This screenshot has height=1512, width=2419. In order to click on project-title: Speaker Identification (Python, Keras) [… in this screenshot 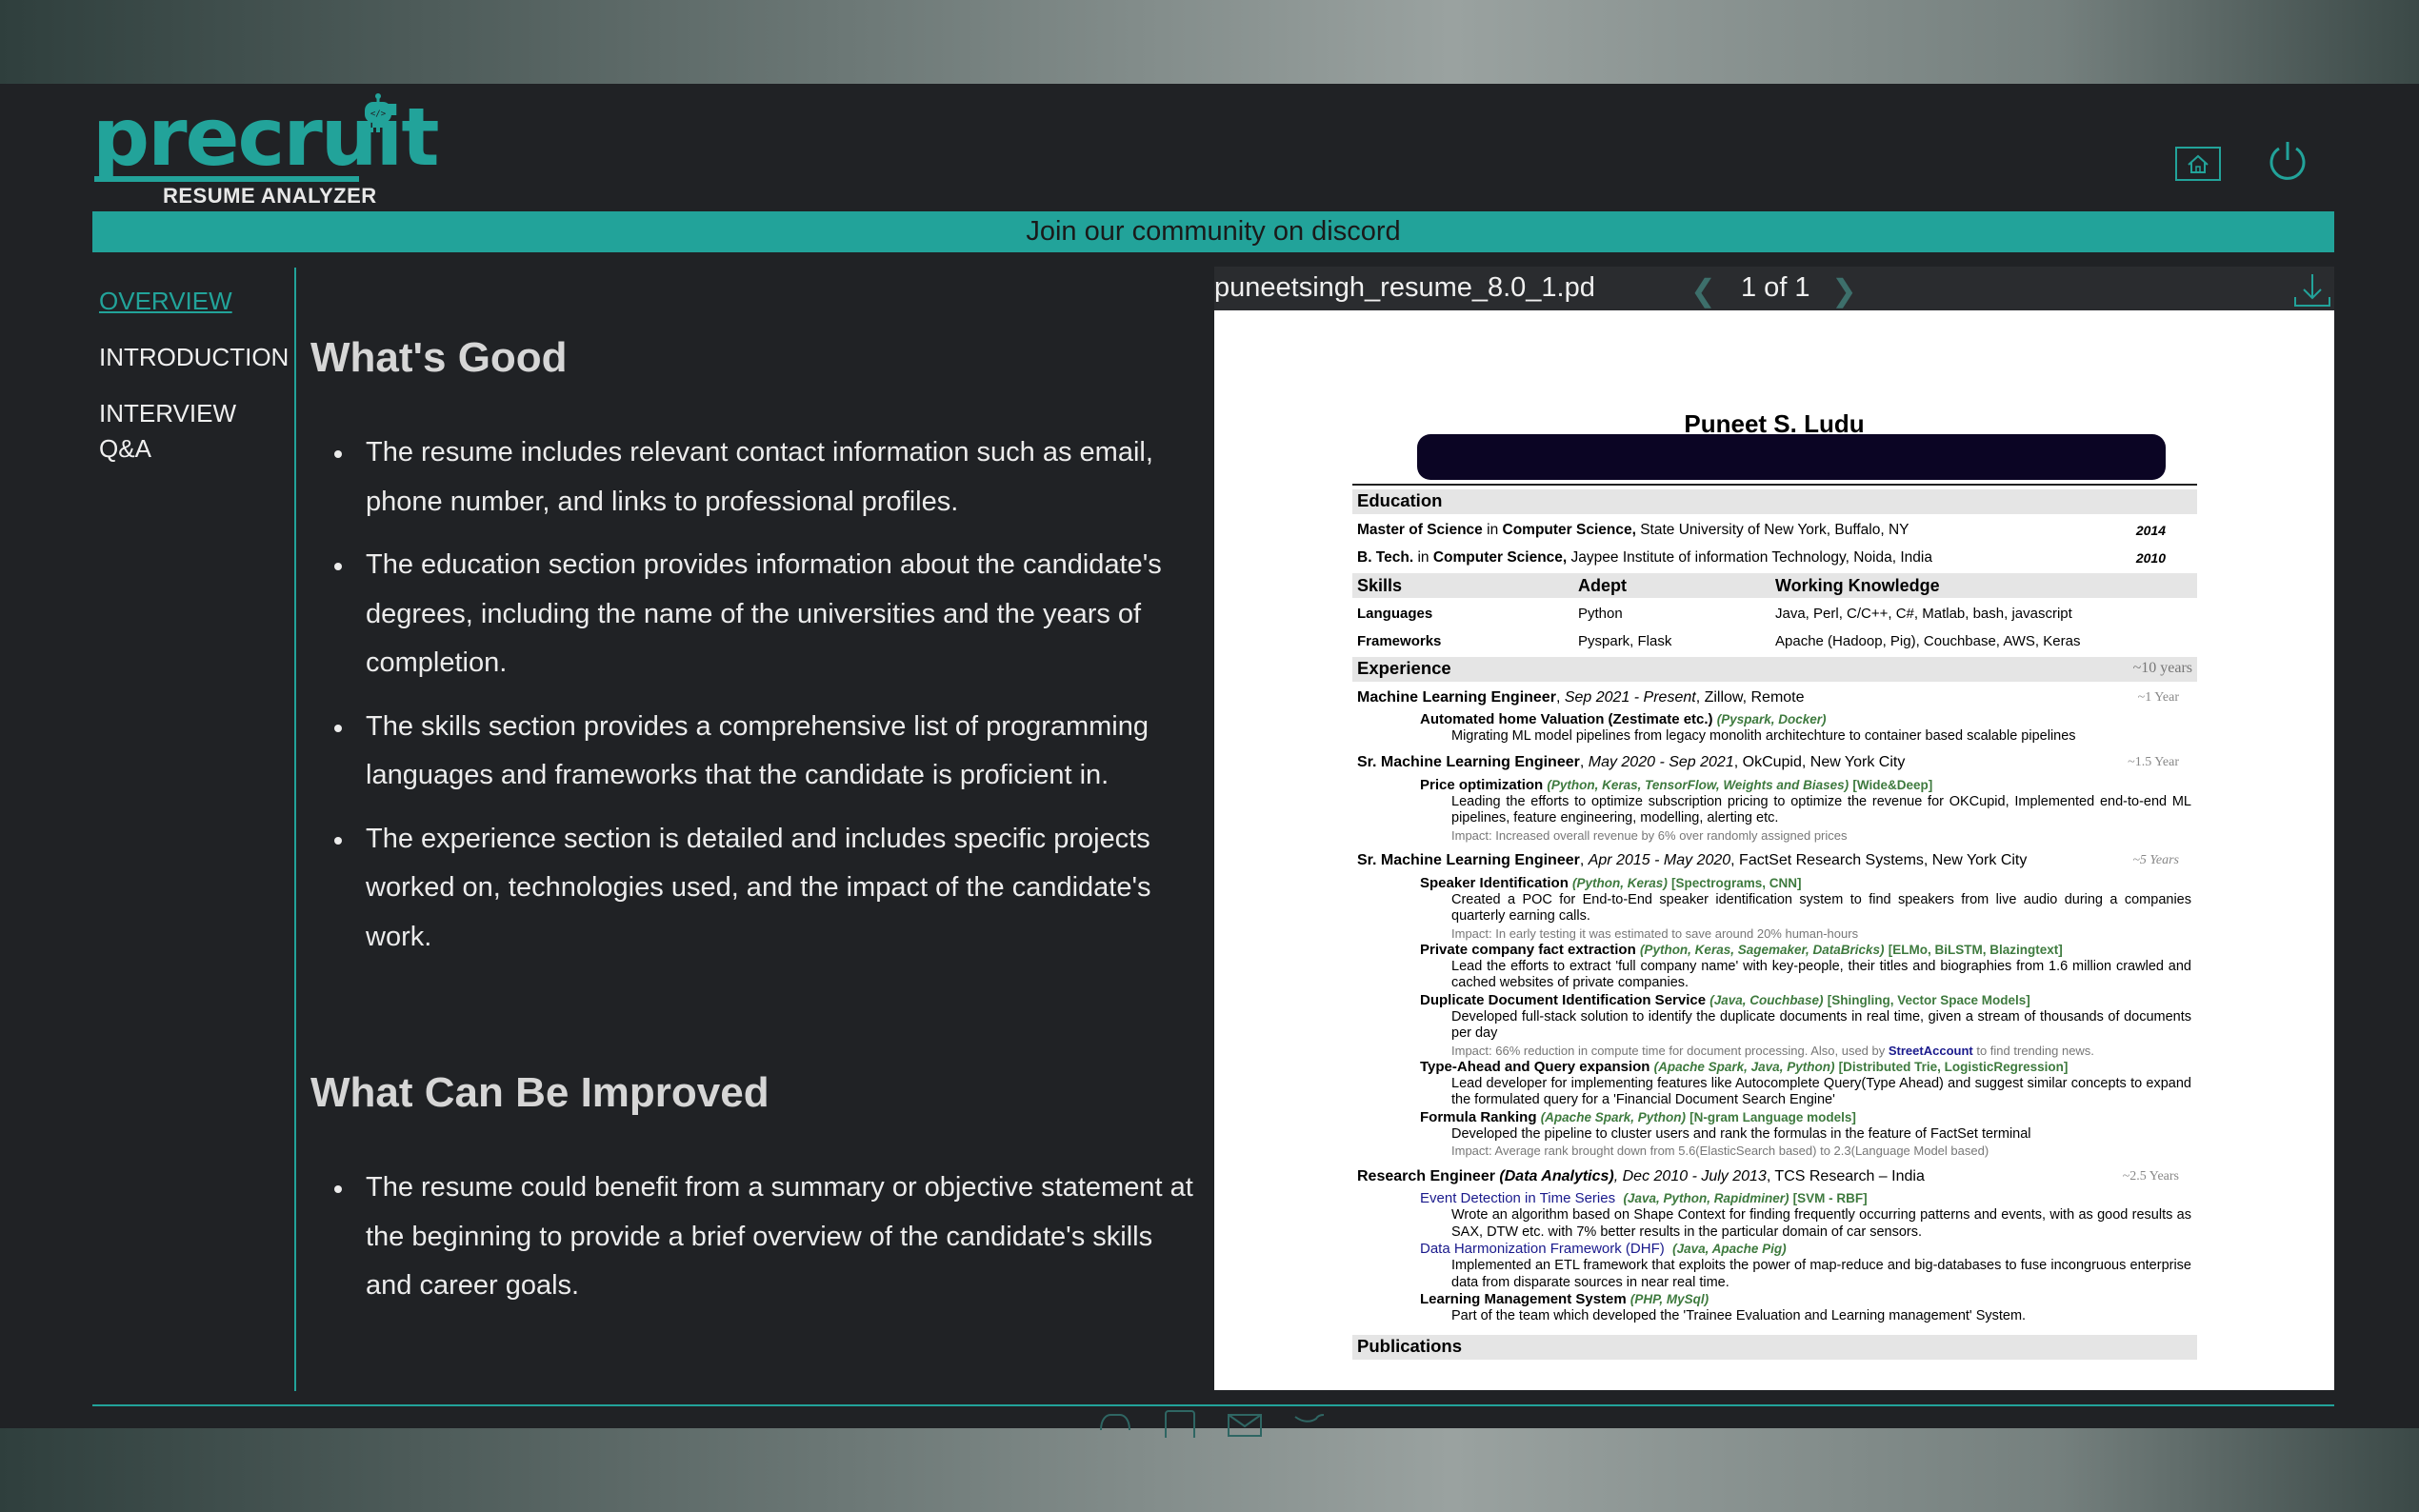, I will do `click(1774, 883)`.